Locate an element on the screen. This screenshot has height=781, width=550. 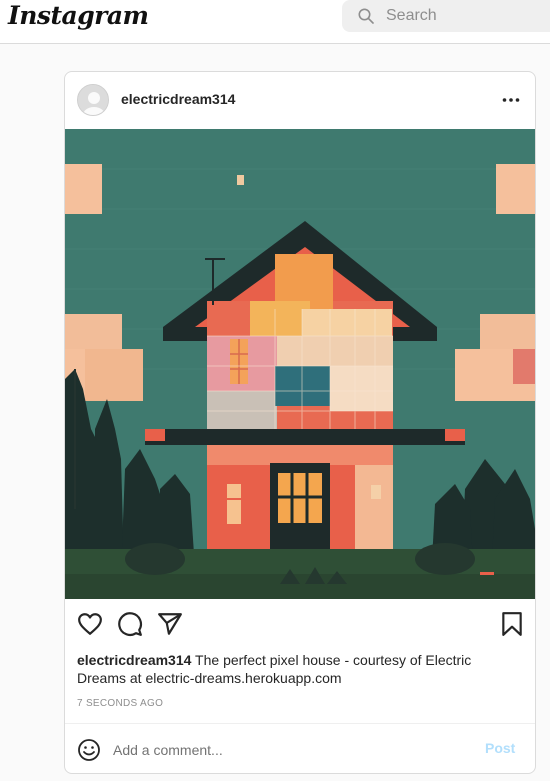
post-username: electricdream314 is located at coordinates (178, 99).